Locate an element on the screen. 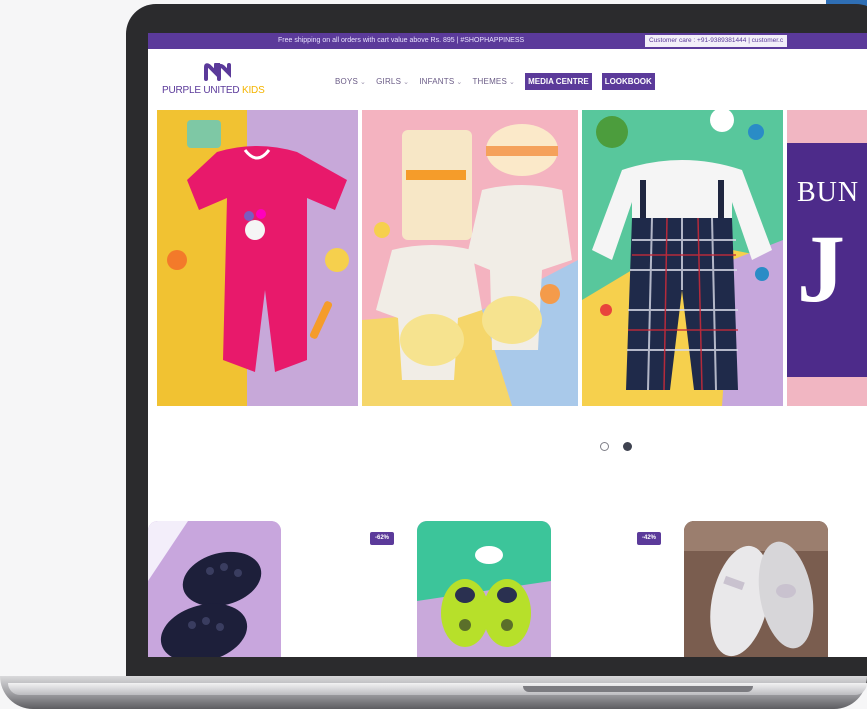  lookbook-button: LOOKBOOK is located at coordinates (628, 81).